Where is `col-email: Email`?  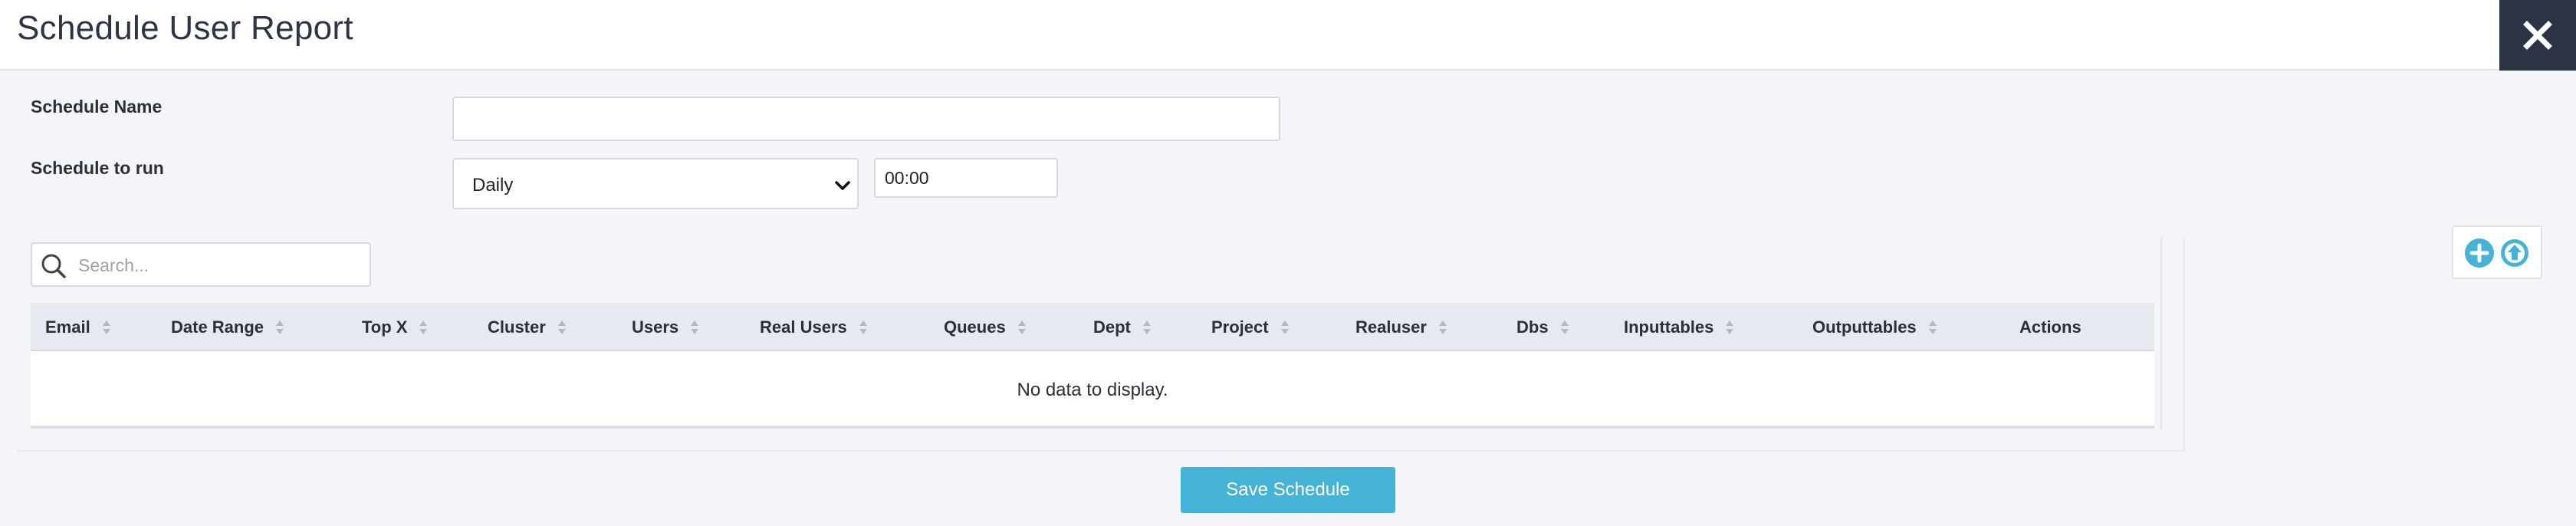 col-email: Email is located at coordinates (79, 327).